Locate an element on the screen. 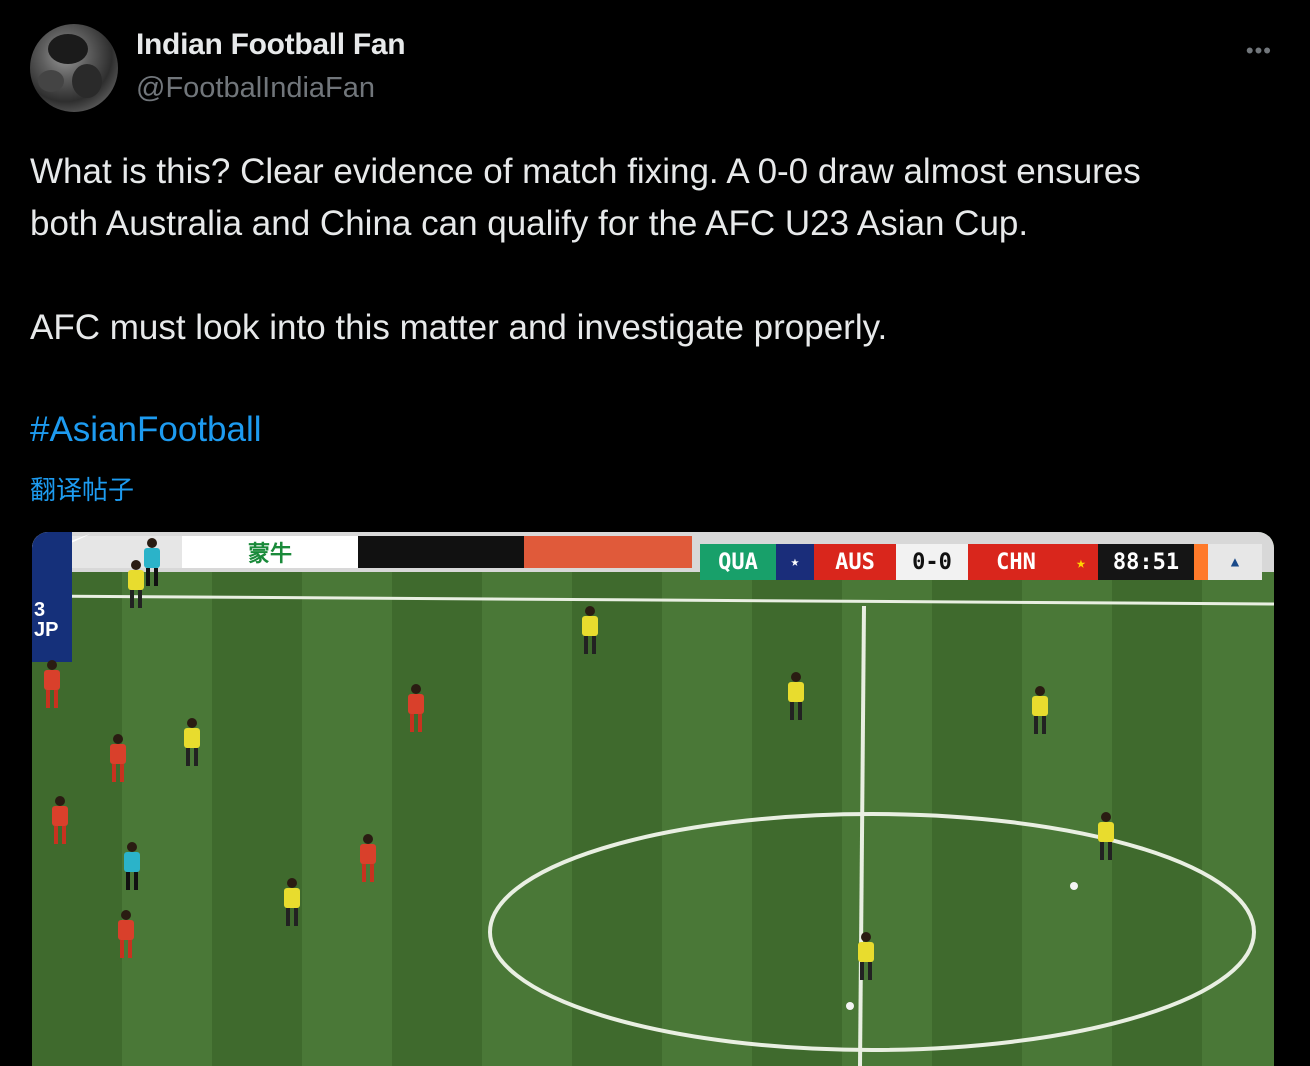 This screenshot has height=1066, width=1310. away-team: CHN is located at coordinates (1016, 562).